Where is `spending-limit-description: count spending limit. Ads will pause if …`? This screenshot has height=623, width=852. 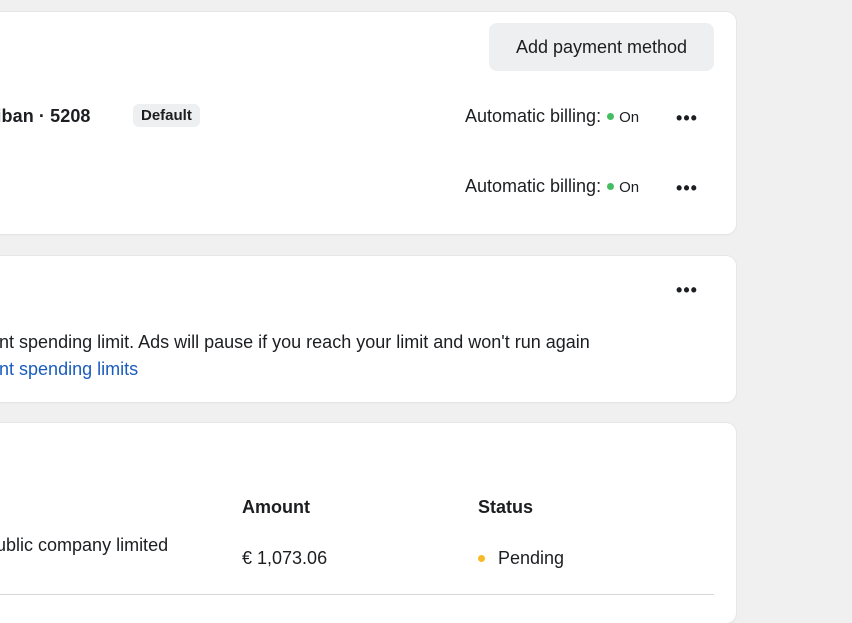 spending-limit-description: count spending limit. Ads will pause if … is located at coordinates (295, 342).